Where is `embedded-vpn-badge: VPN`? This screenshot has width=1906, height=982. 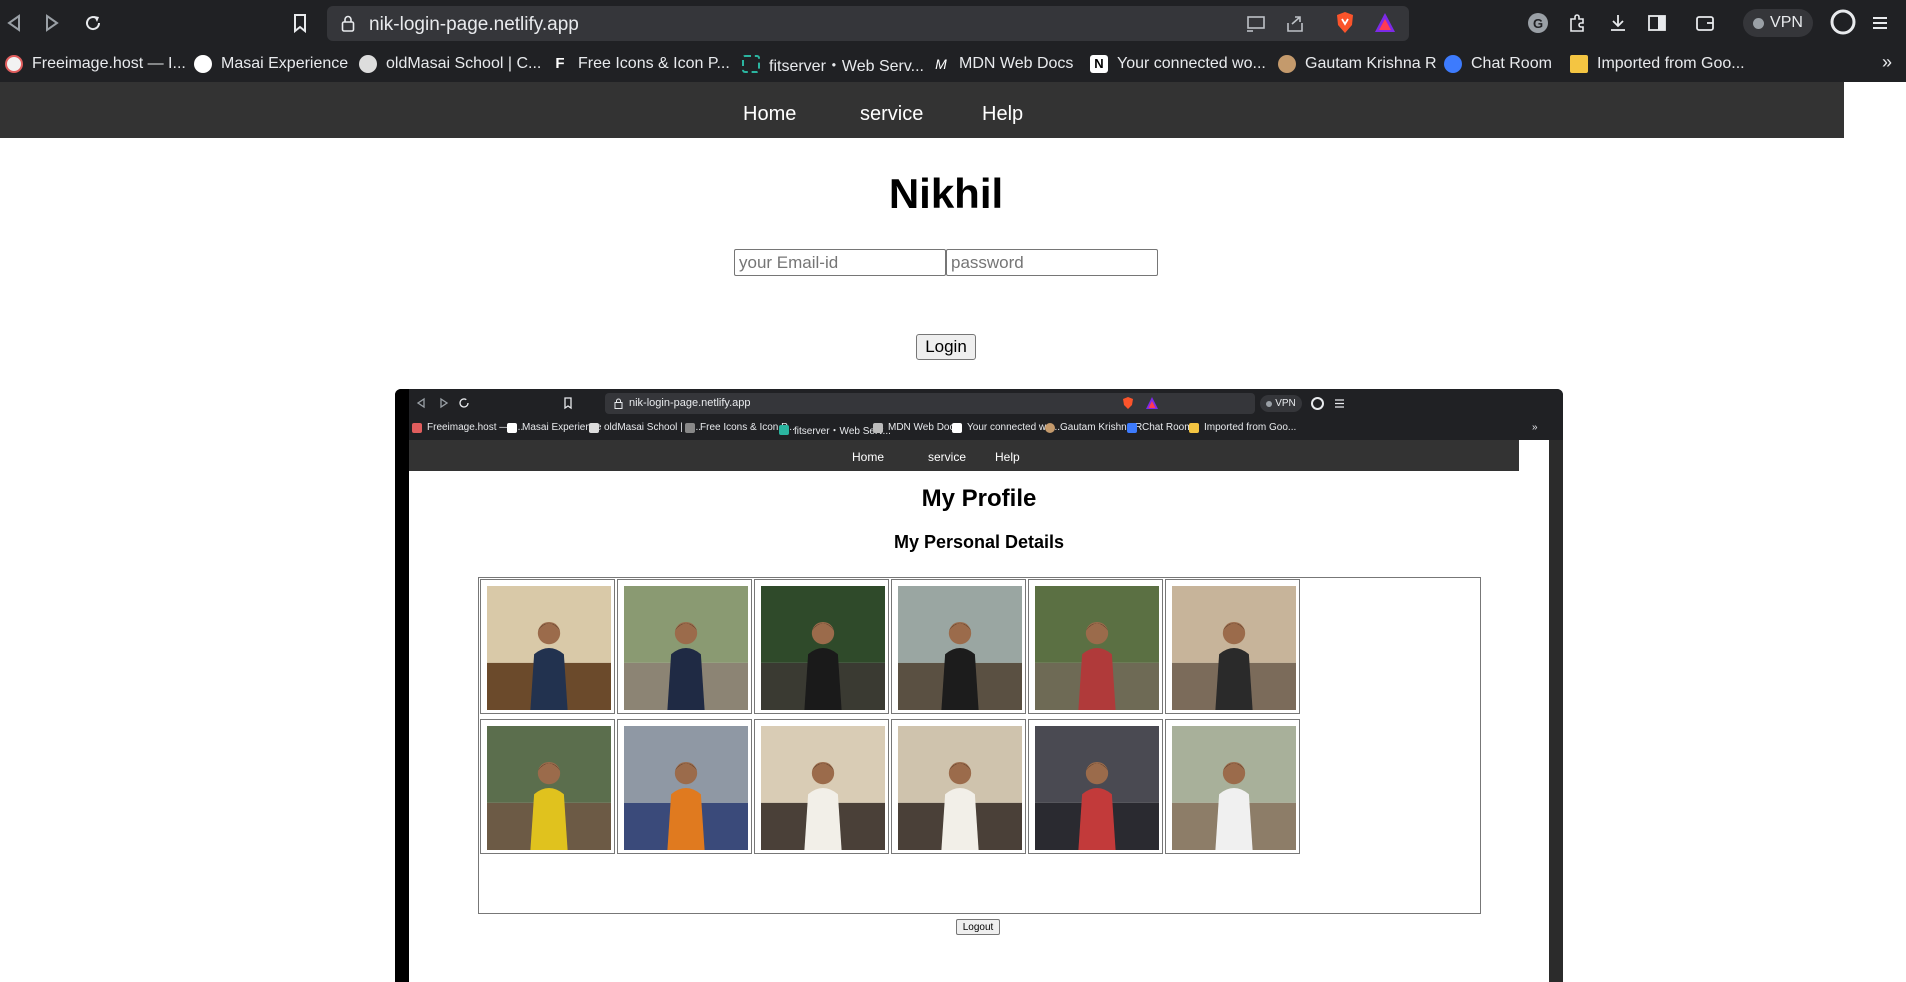 embedded-vpn-badge: VPN is located at coordinates (1281, 403).